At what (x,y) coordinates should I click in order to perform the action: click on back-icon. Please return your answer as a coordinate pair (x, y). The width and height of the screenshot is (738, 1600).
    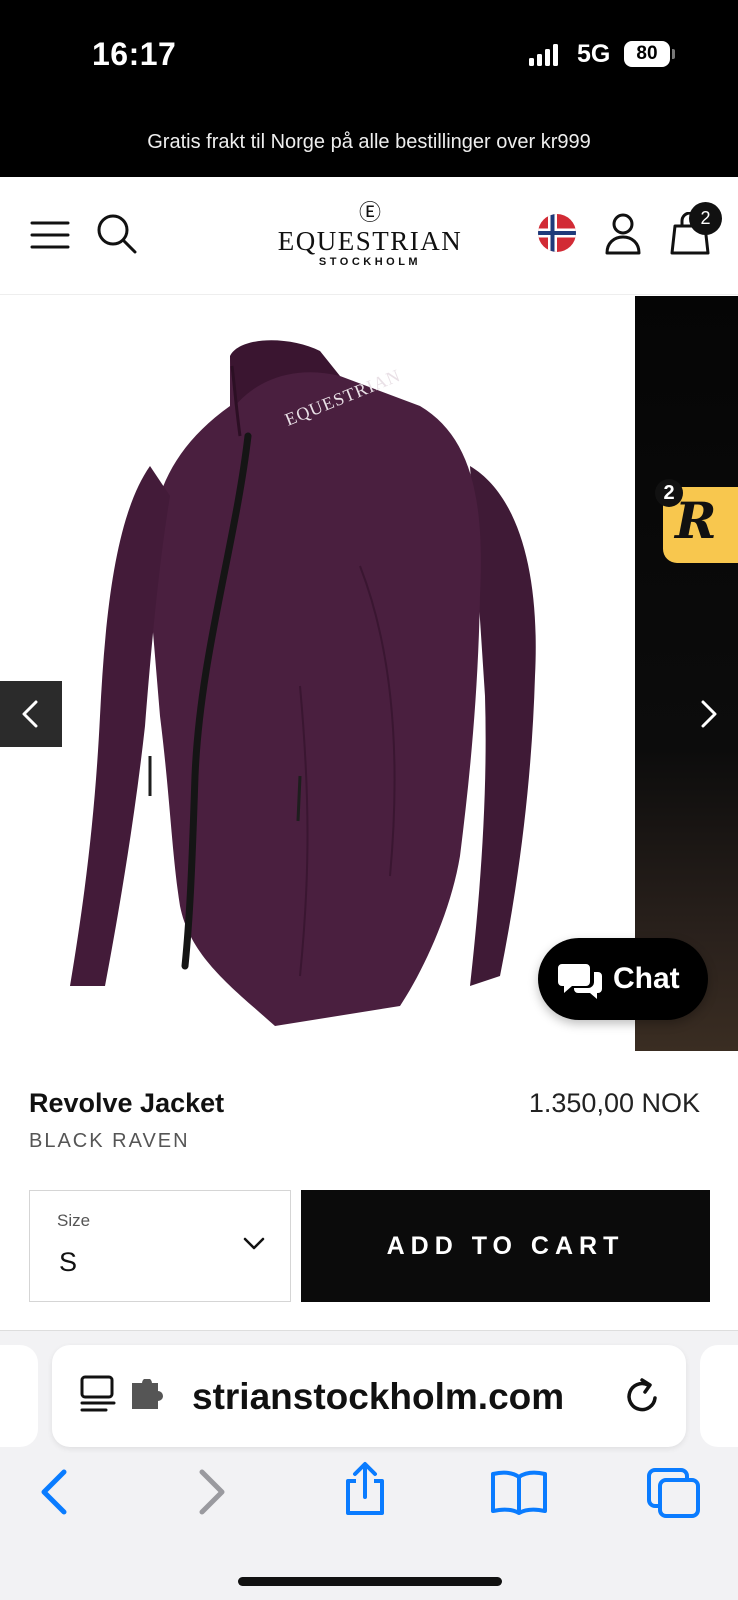
    Looking at the image, I should click on (54, 1492).